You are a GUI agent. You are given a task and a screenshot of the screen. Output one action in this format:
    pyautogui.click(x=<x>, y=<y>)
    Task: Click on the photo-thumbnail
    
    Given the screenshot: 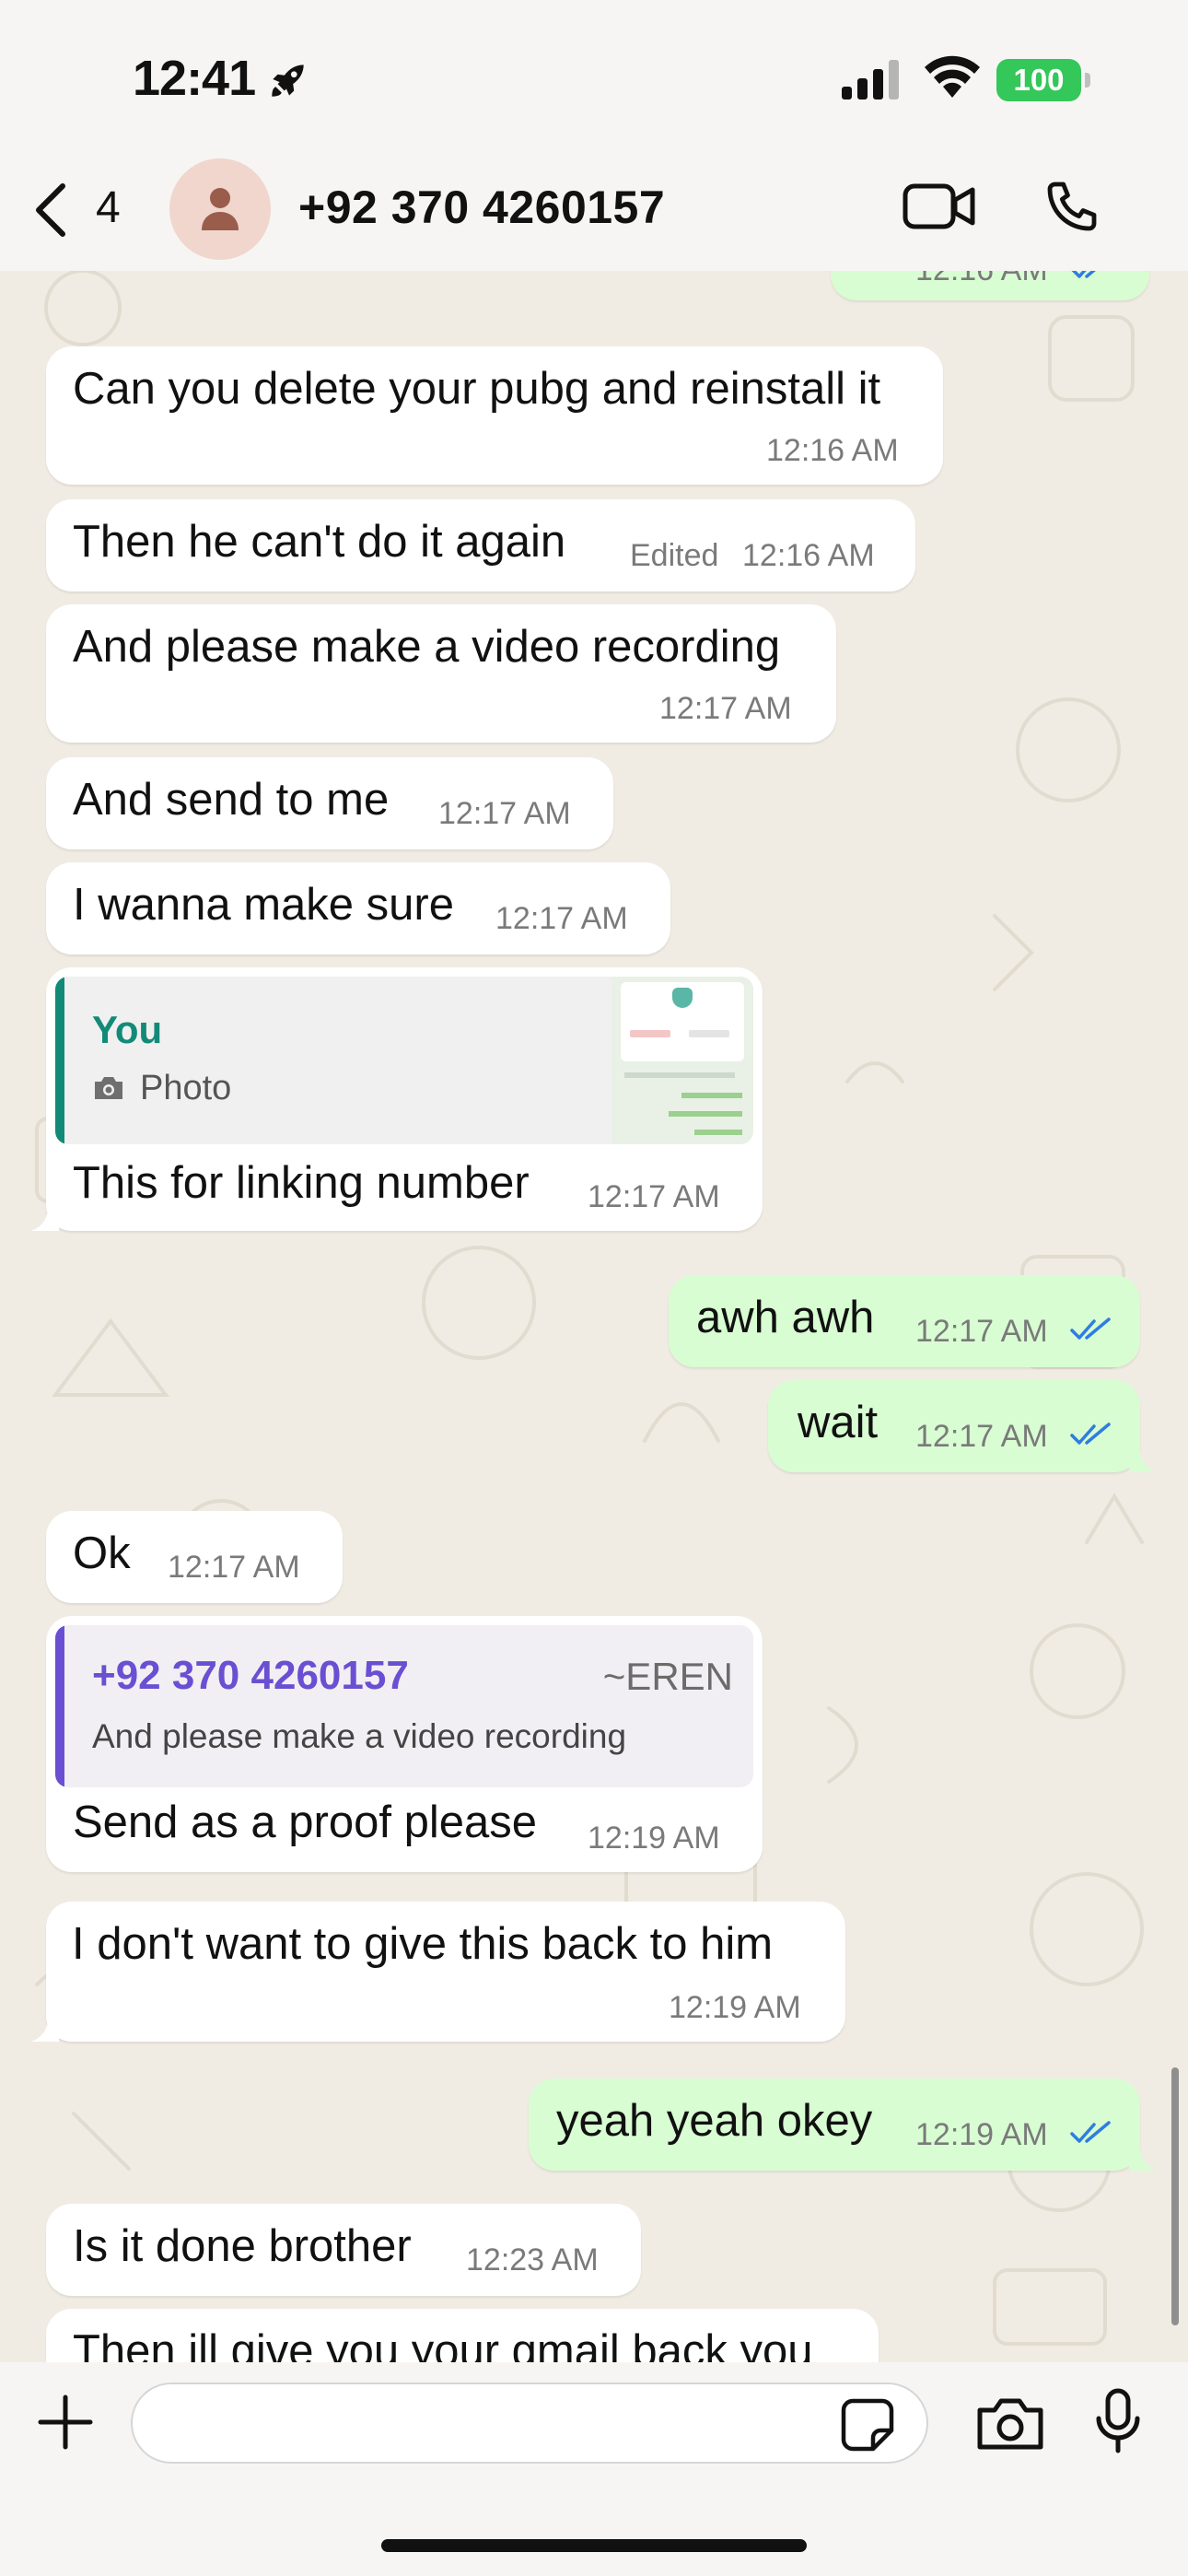 What is the action you would take?
    pyautogui.click(x=682, y=1060)
    